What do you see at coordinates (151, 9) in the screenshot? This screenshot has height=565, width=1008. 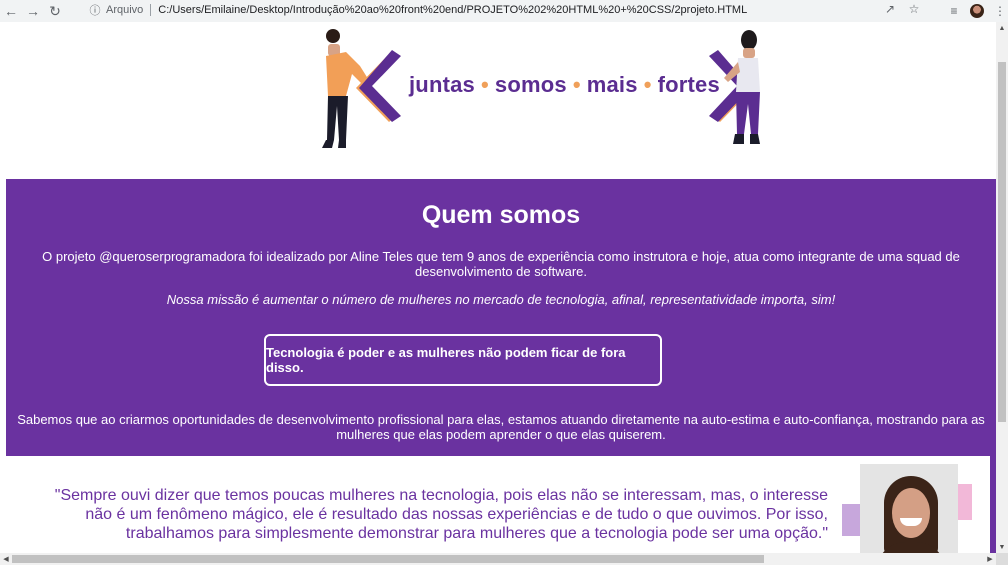 I see `address-divider` at bounding box center [151, 9].